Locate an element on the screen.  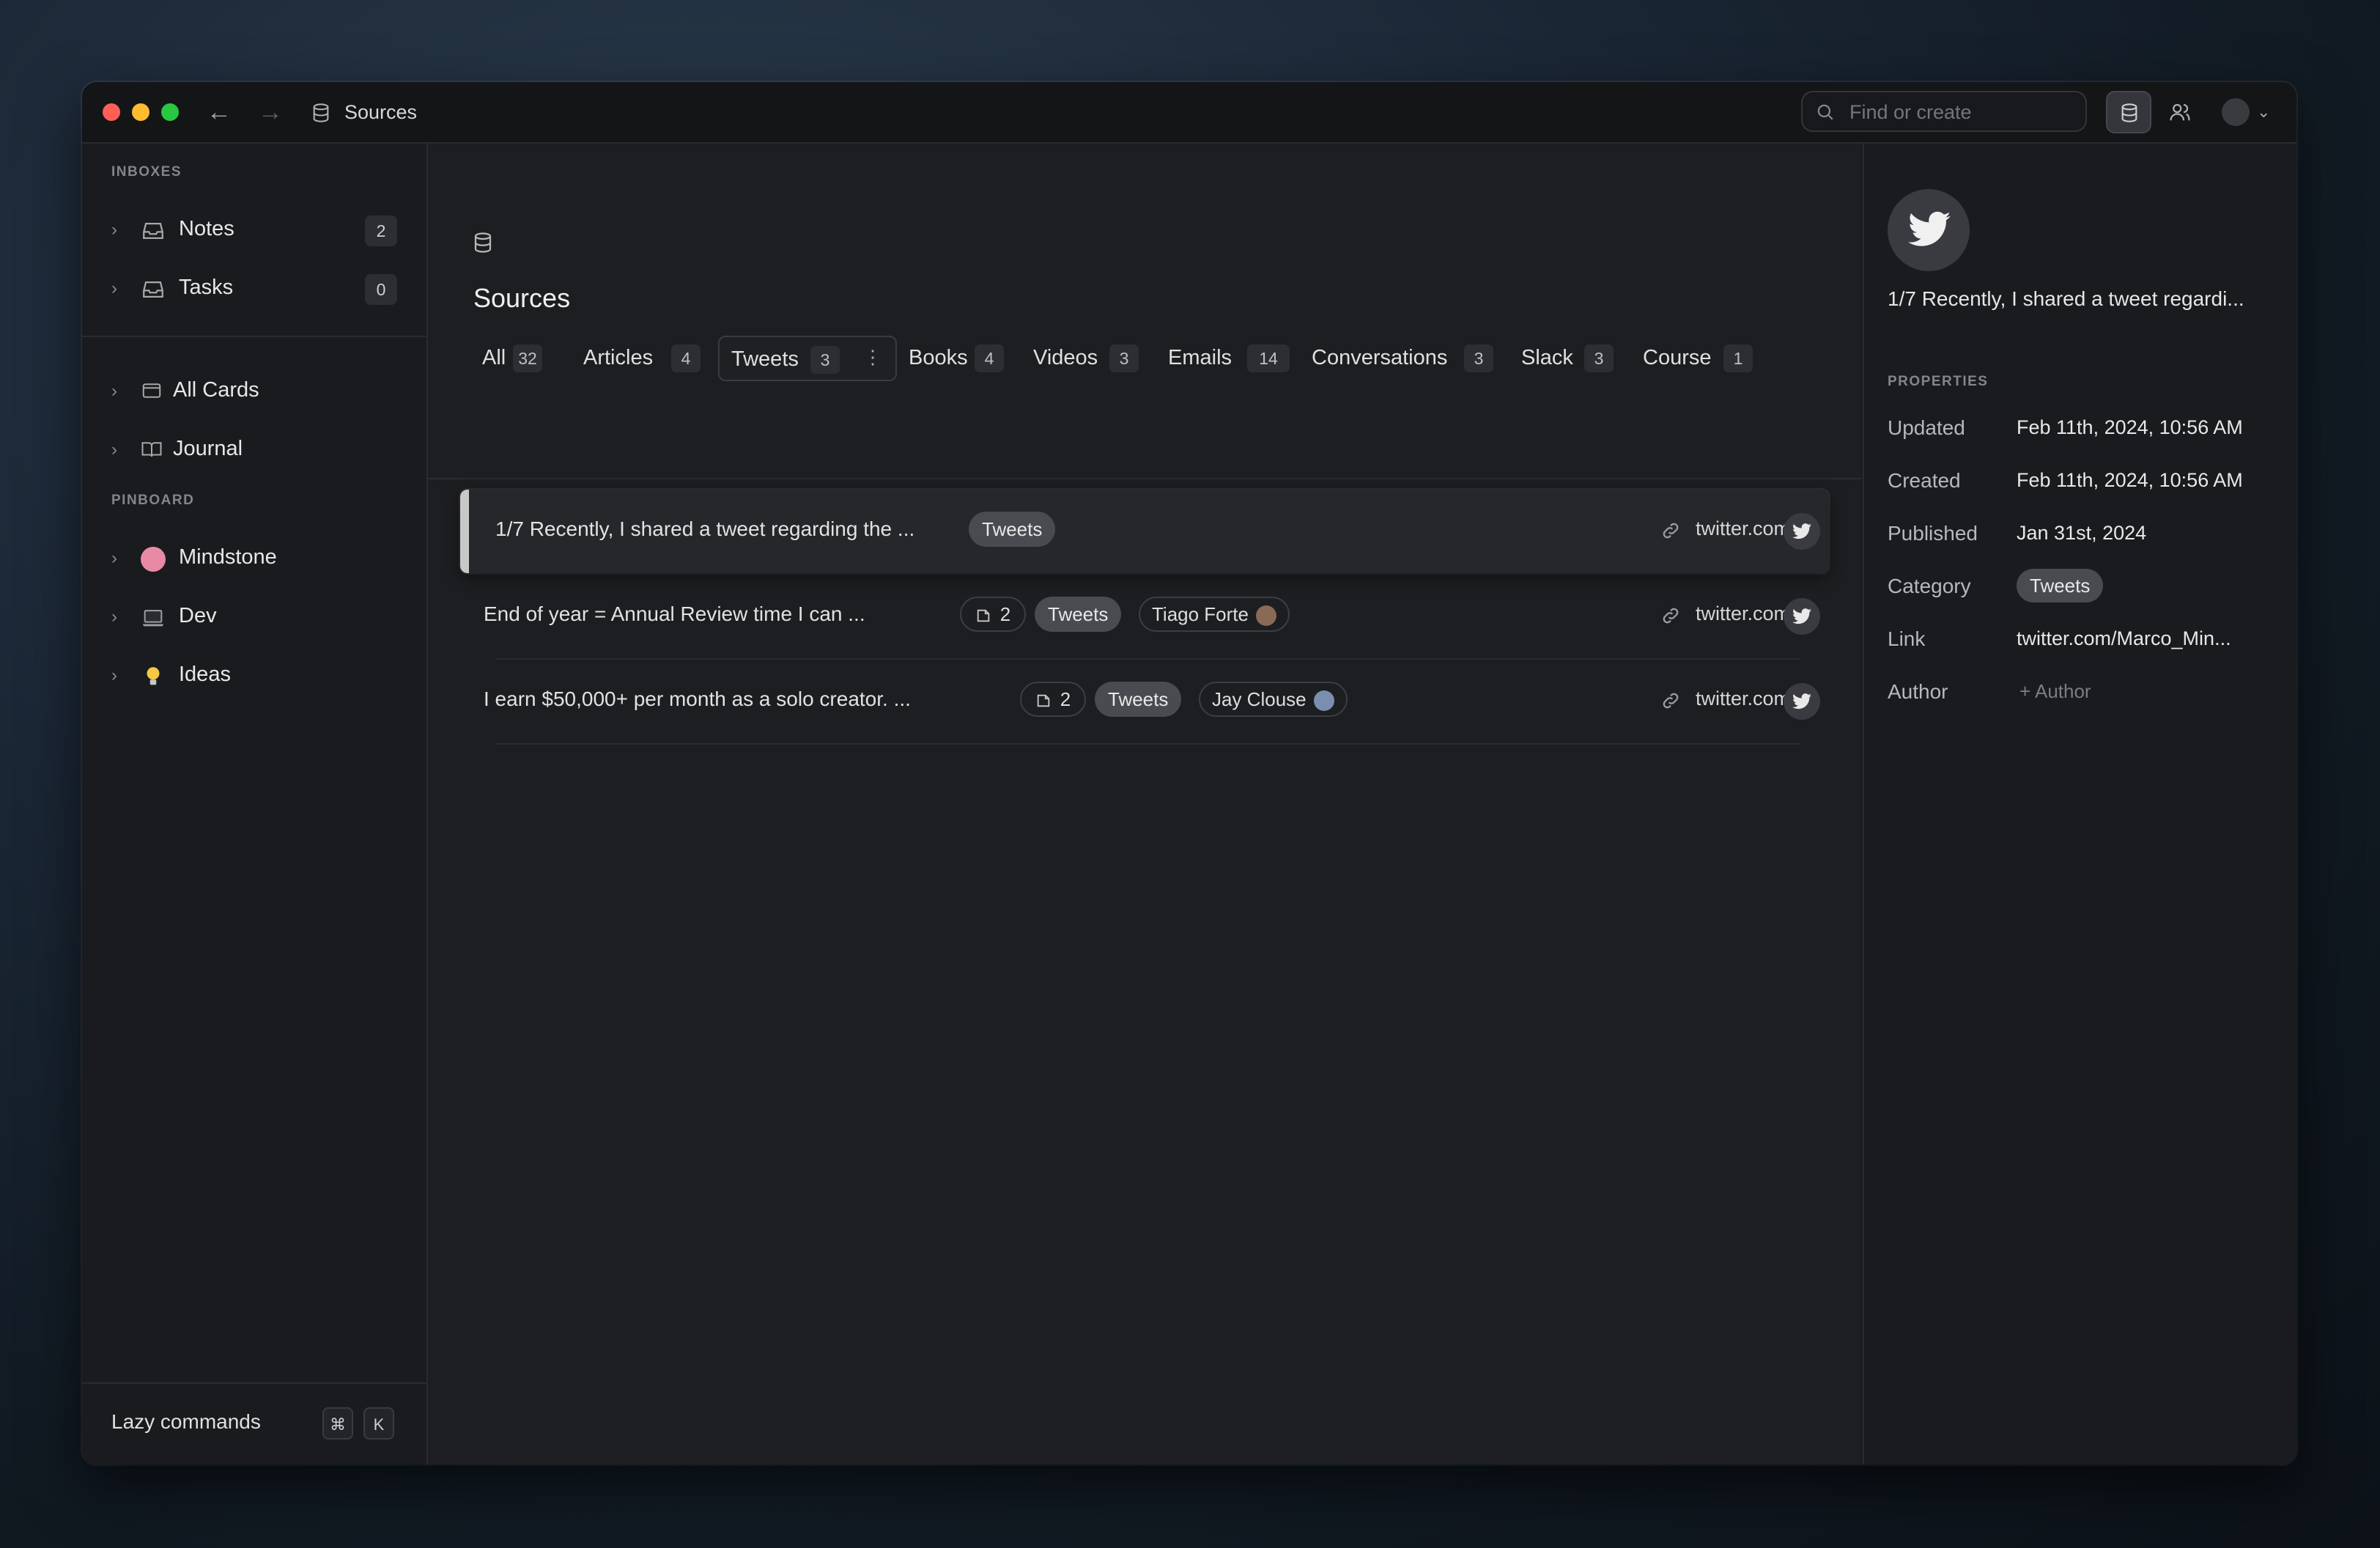
tab-conversations: Conversations 3 is located at coordinates (1408, 358).